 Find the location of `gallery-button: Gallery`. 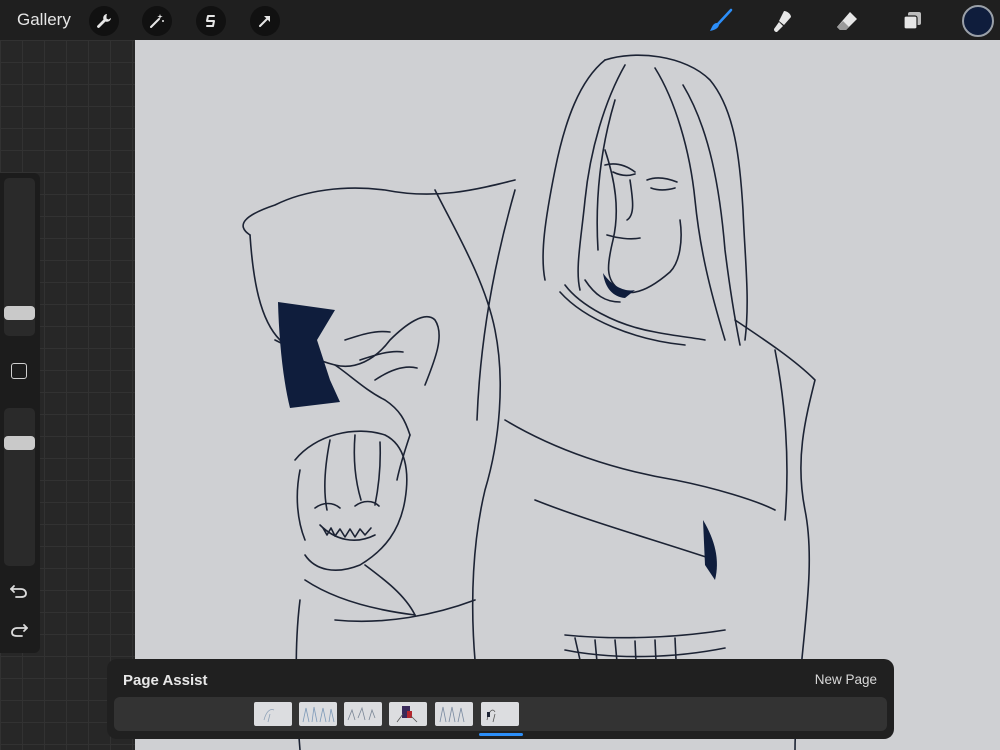

gallery-button: Gallery is located at coordinates (44, 20).